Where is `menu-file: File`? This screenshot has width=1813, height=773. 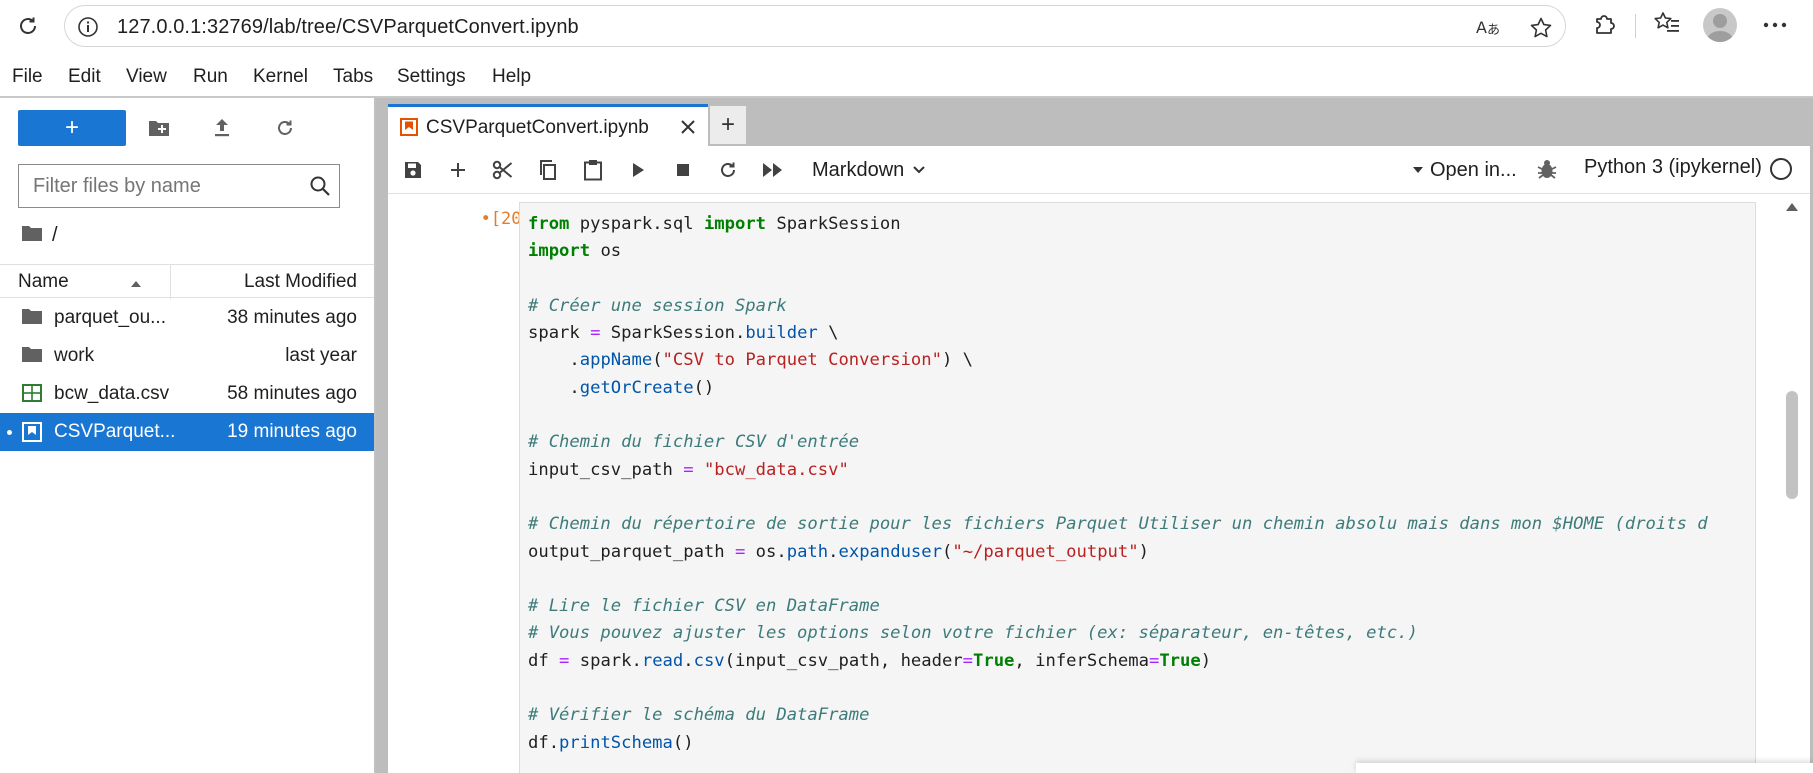
menu-file: File is located at coordinates (27, 77).